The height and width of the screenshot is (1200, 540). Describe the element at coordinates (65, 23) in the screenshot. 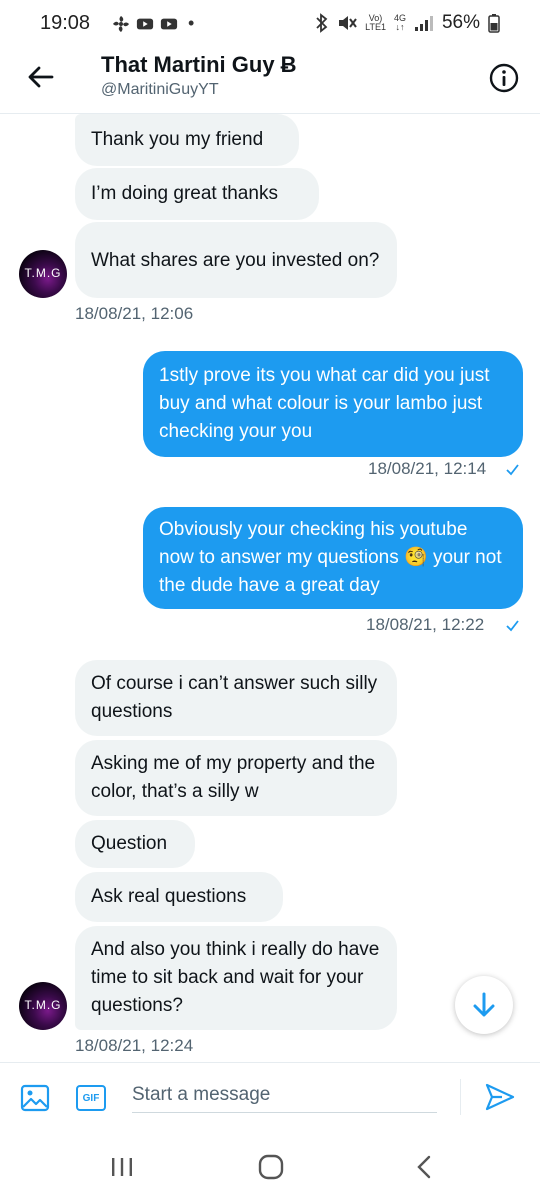

I see `status-time: 19:08` at that location.